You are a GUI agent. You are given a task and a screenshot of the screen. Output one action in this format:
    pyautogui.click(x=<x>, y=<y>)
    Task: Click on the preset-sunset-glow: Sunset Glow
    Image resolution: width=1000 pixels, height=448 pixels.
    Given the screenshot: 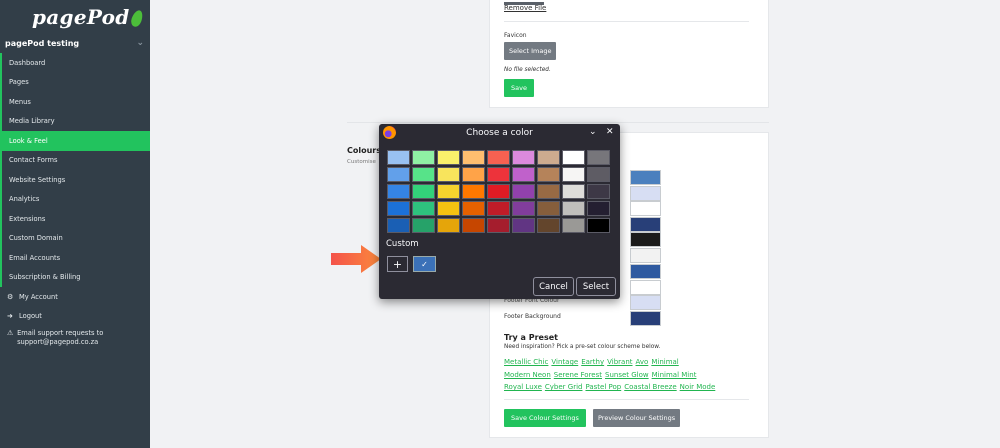 What is the action you would take?
    pyautogui.click(x=627, y=375)
    